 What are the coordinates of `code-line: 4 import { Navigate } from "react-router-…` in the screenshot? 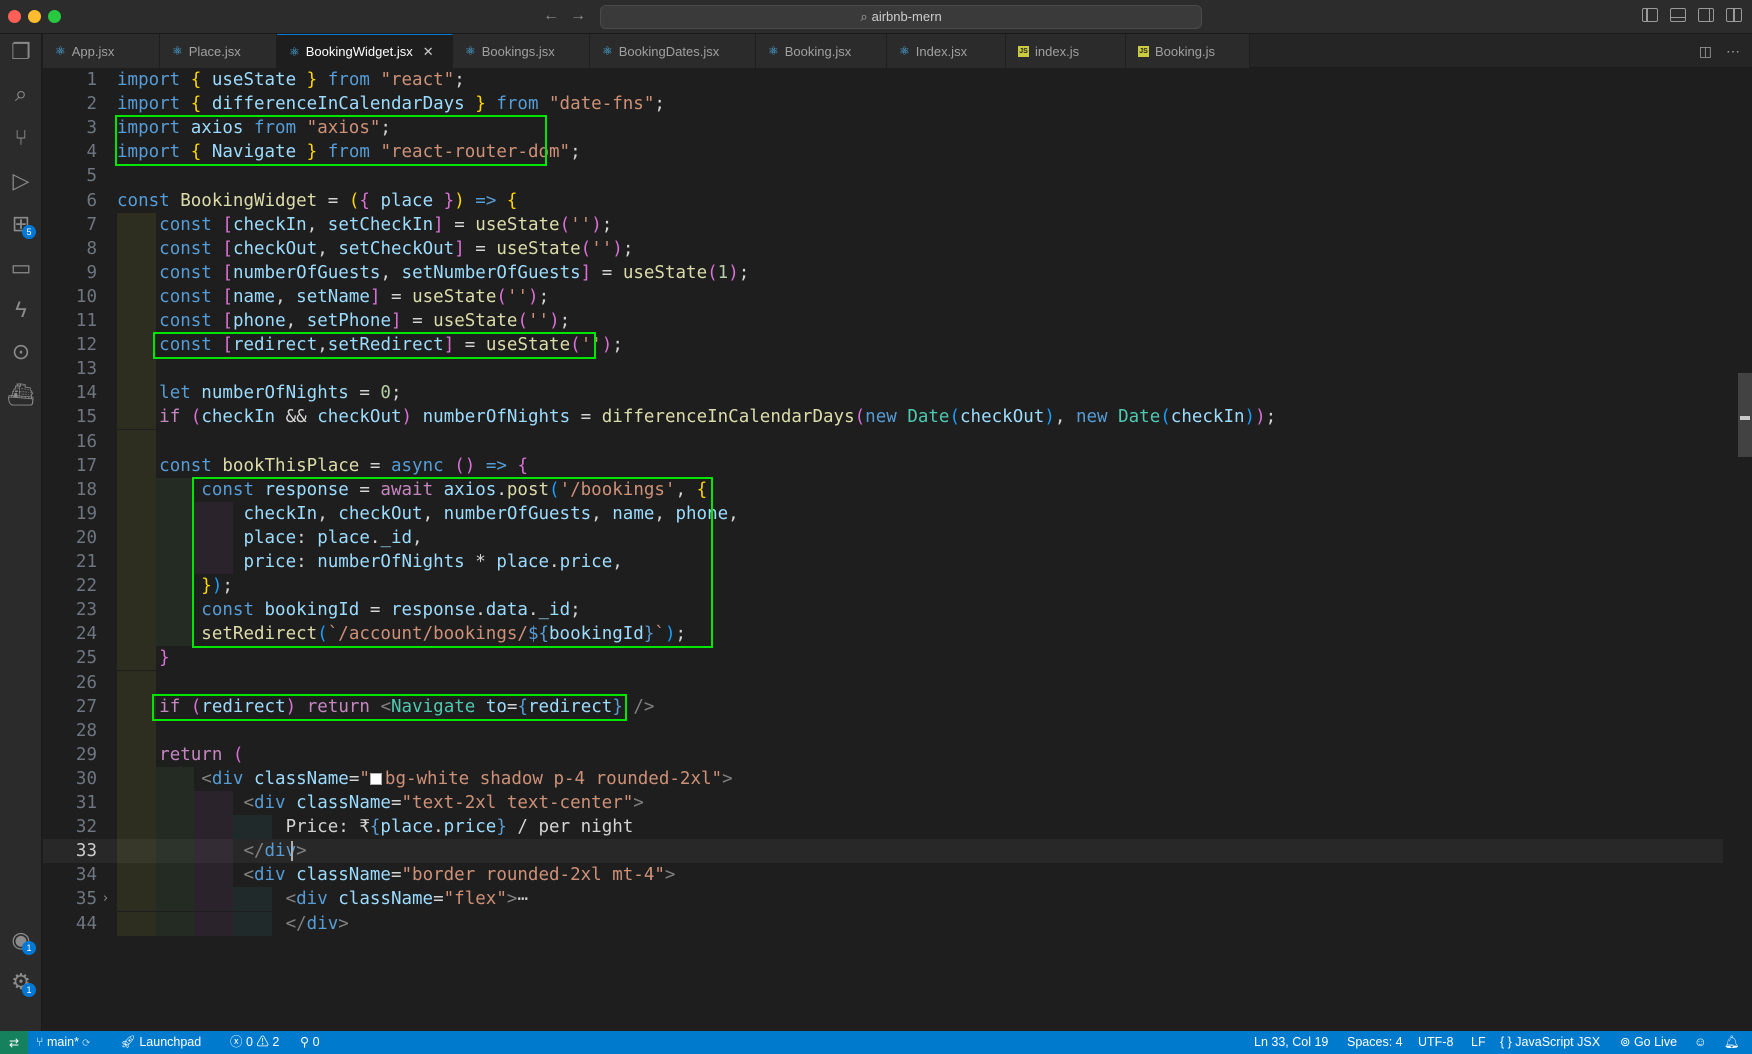 It's located at (883, 152).